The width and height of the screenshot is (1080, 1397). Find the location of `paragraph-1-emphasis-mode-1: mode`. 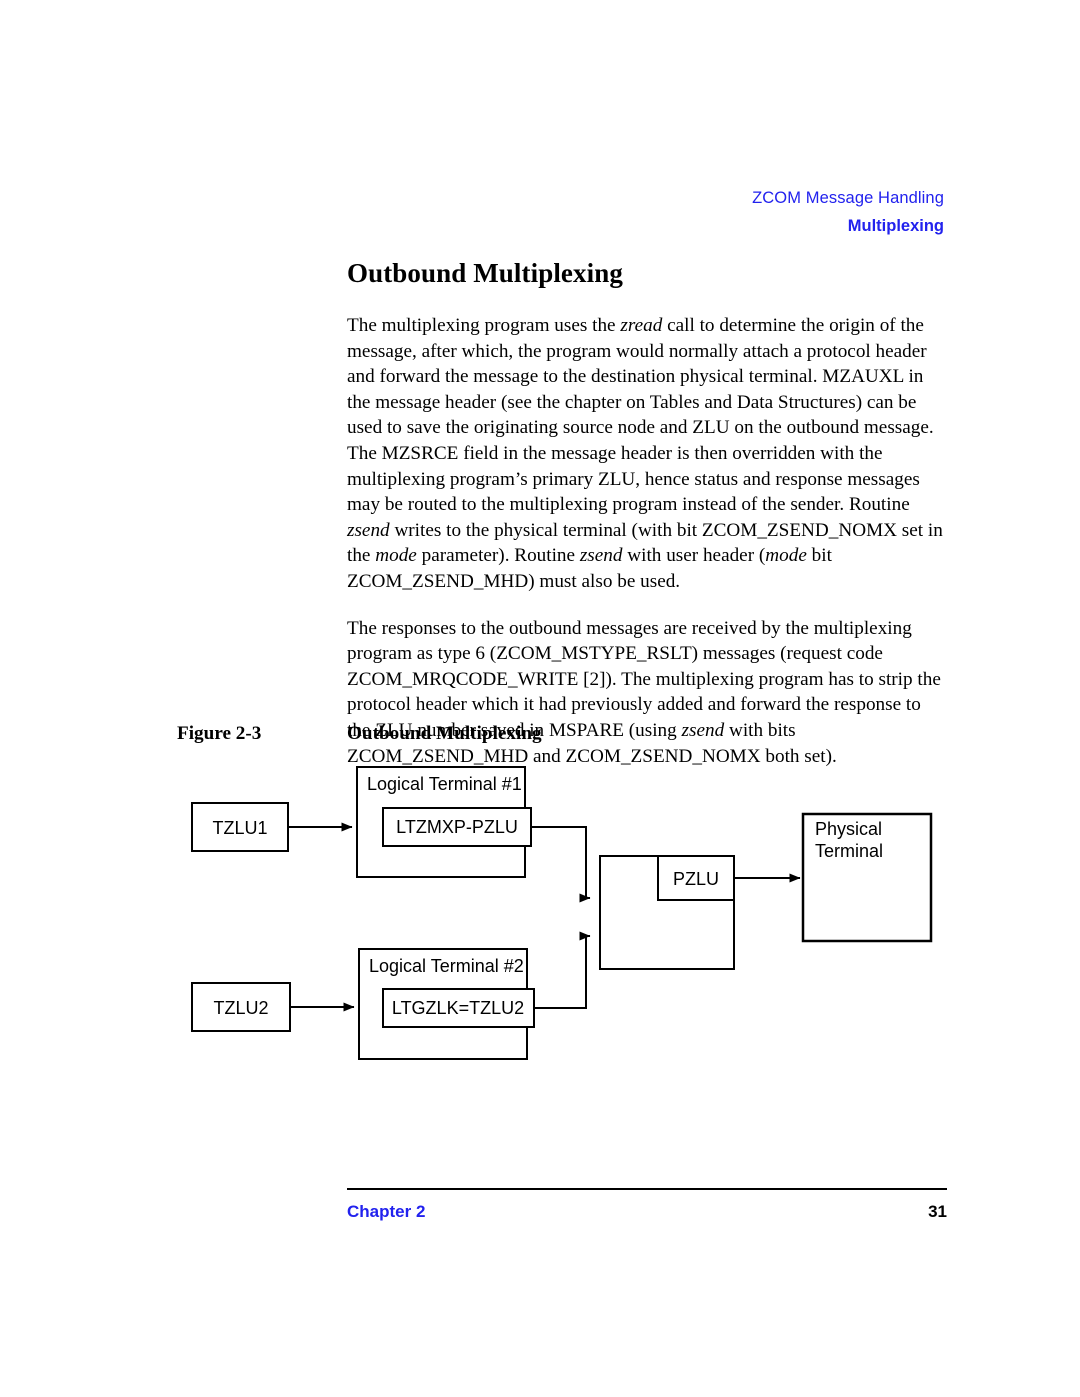

paragraph-1-emphasis-mode-1: mode is located at coordinates (396, 556).